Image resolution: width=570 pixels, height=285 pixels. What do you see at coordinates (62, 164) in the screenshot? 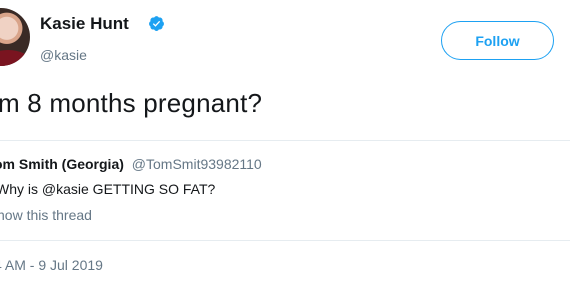
I see `quoted-author-name: om Smith (Georgia)` at bounding box center [62, 164].